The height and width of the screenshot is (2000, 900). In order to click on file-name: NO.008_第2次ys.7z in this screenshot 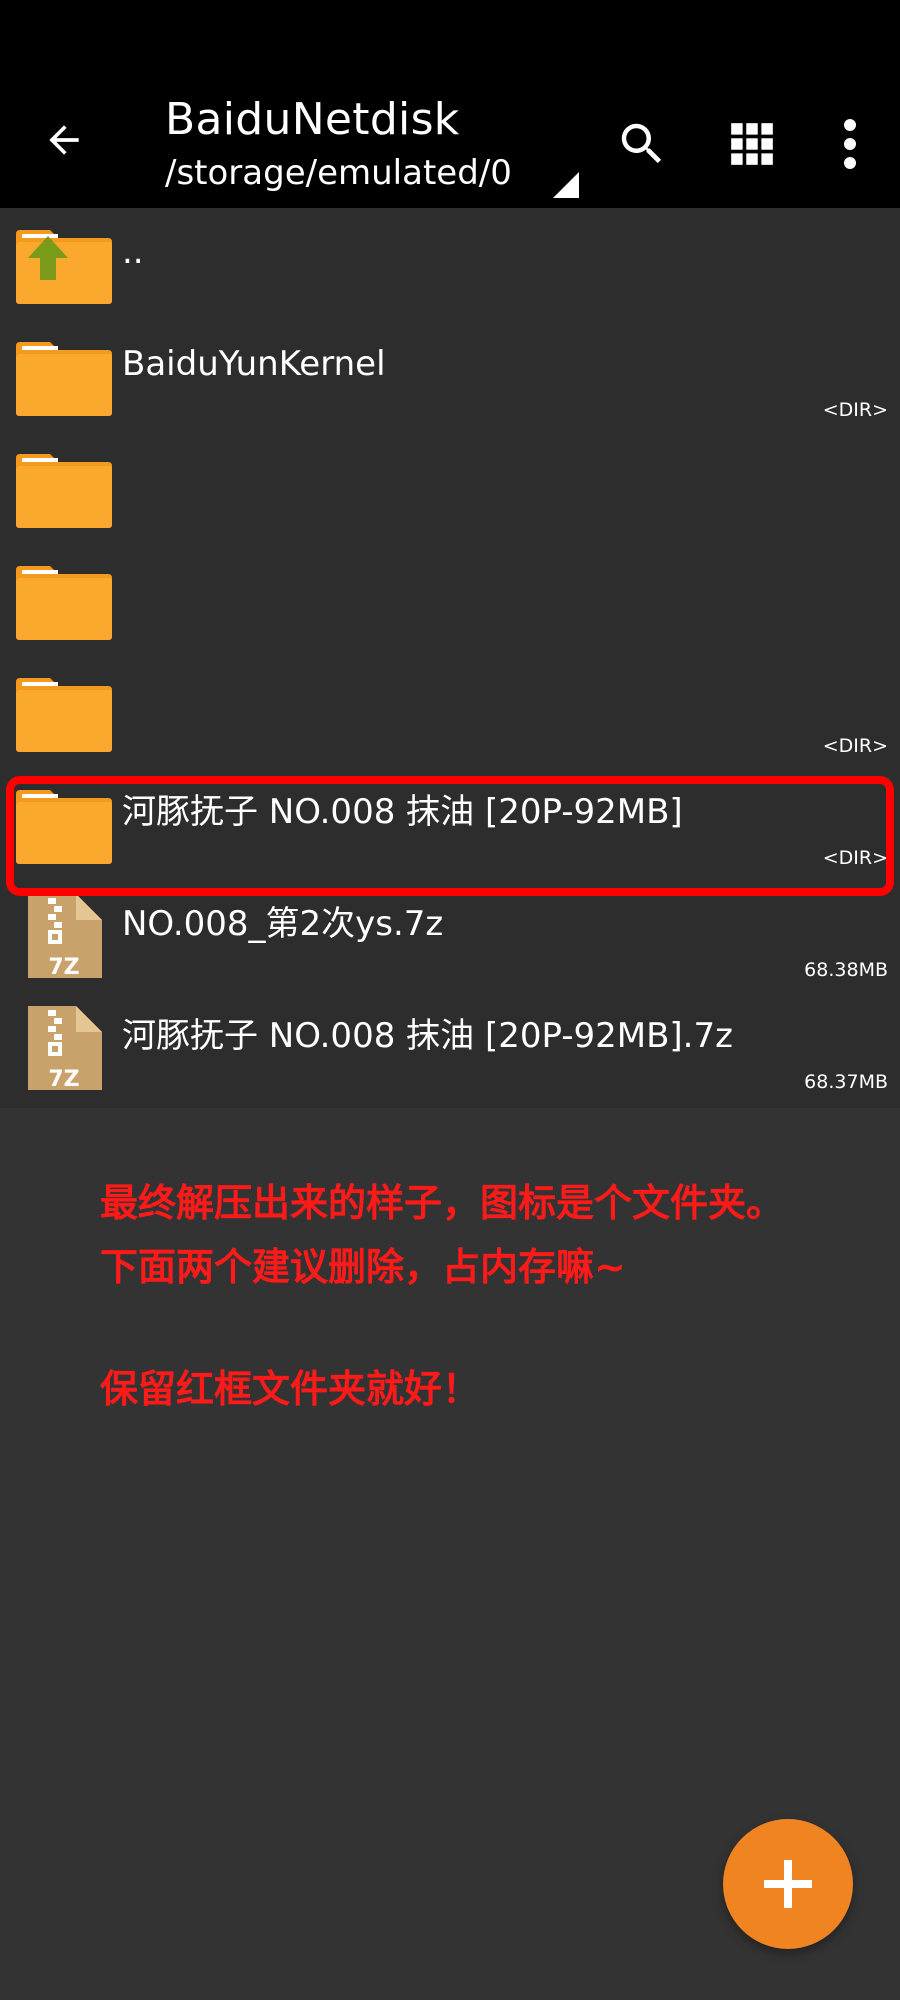, I will do `click(283, 924)`.